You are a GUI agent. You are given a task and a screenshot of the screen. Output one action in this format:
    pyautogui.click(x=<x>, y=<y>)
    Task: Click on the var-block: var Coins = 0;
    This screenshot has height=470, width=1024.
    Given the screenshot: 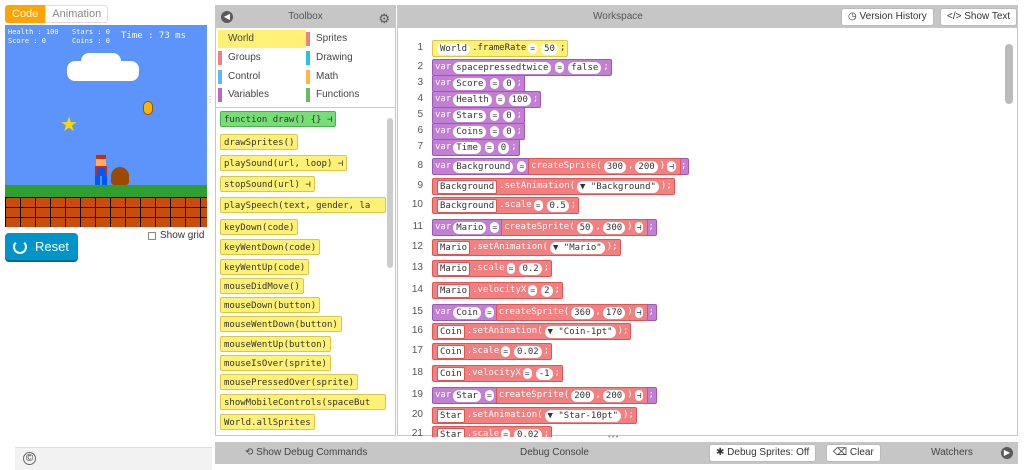 What is the action you would take?
    pyautogui.click(x=479, y=131)
    